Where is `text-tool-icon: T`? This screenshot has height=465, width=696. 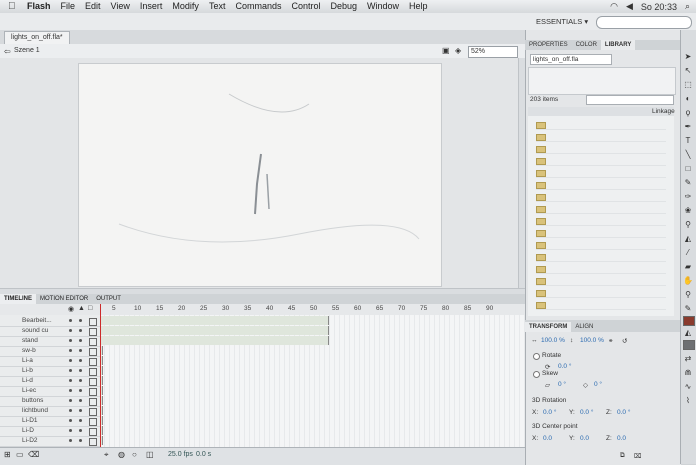 text-tool-icon: T is located at coordinates (688, 141).